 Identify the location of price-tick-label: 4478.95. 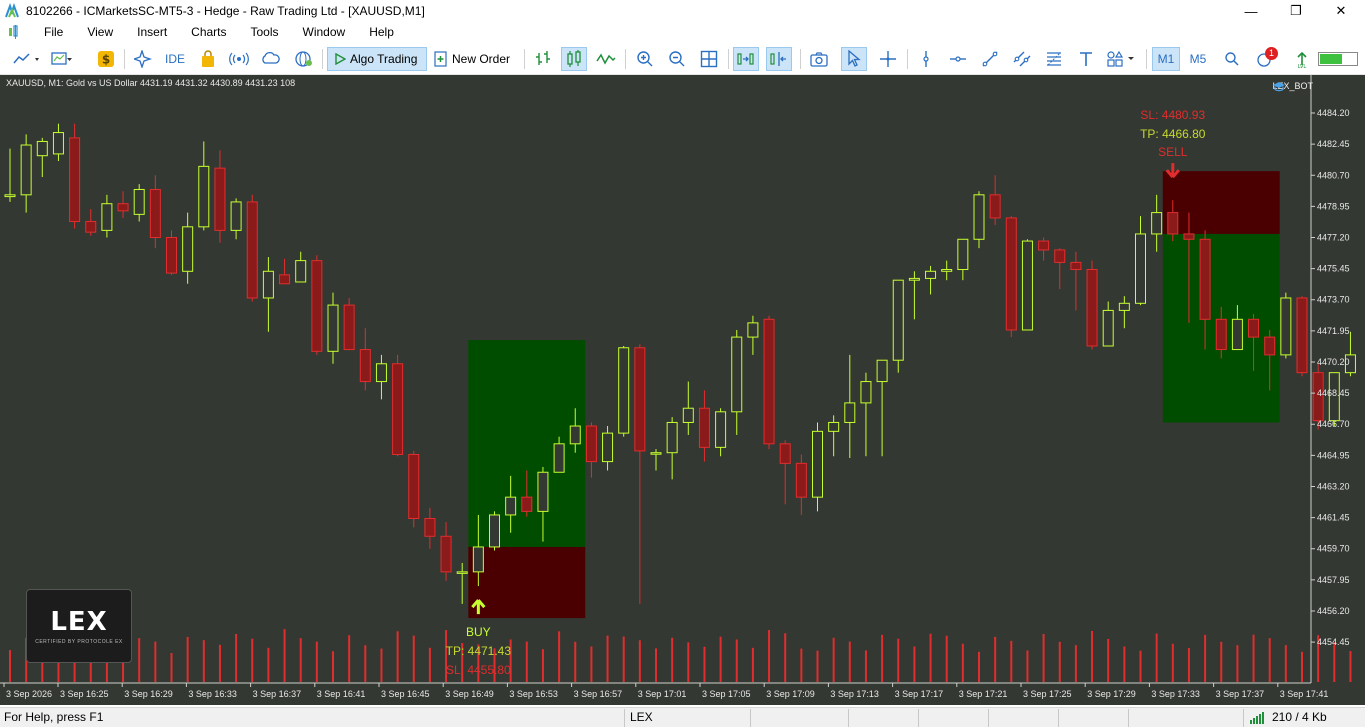
(1333, 206).